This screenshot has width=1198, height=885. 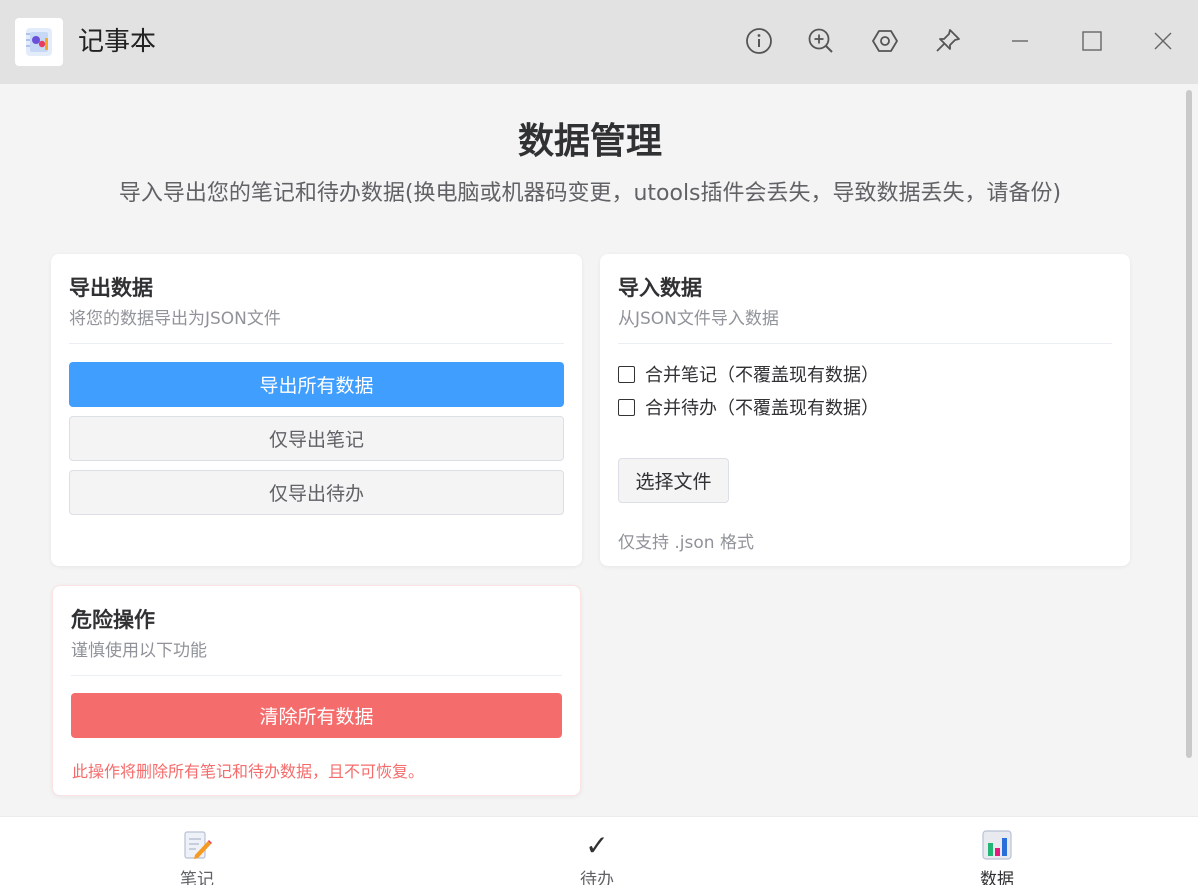 I want to click on app-title: 记事本, so click(x=117, y=42).